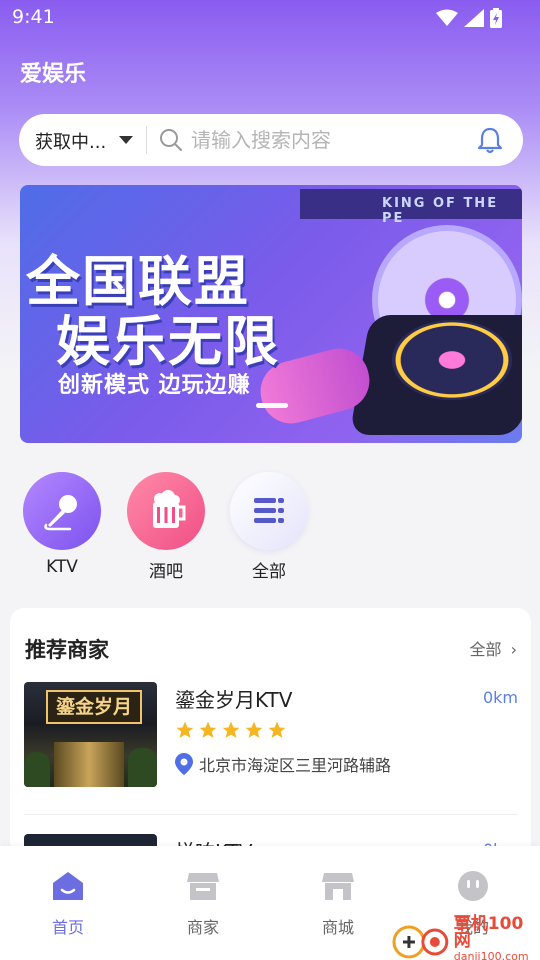 Image resolution: width=540 pixels, height=960 pixels. I want to click on store-name: 鎏金岁月KTV, so click(234, 700).